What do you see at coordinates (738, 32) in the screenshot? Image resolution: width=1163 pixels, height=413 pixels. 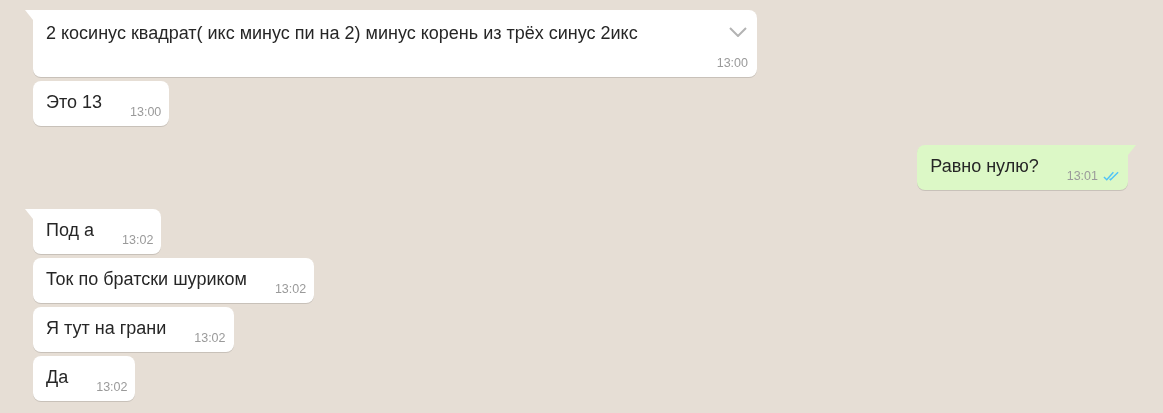 I see `chevron-down-icon` at bounding box center [738, 32].